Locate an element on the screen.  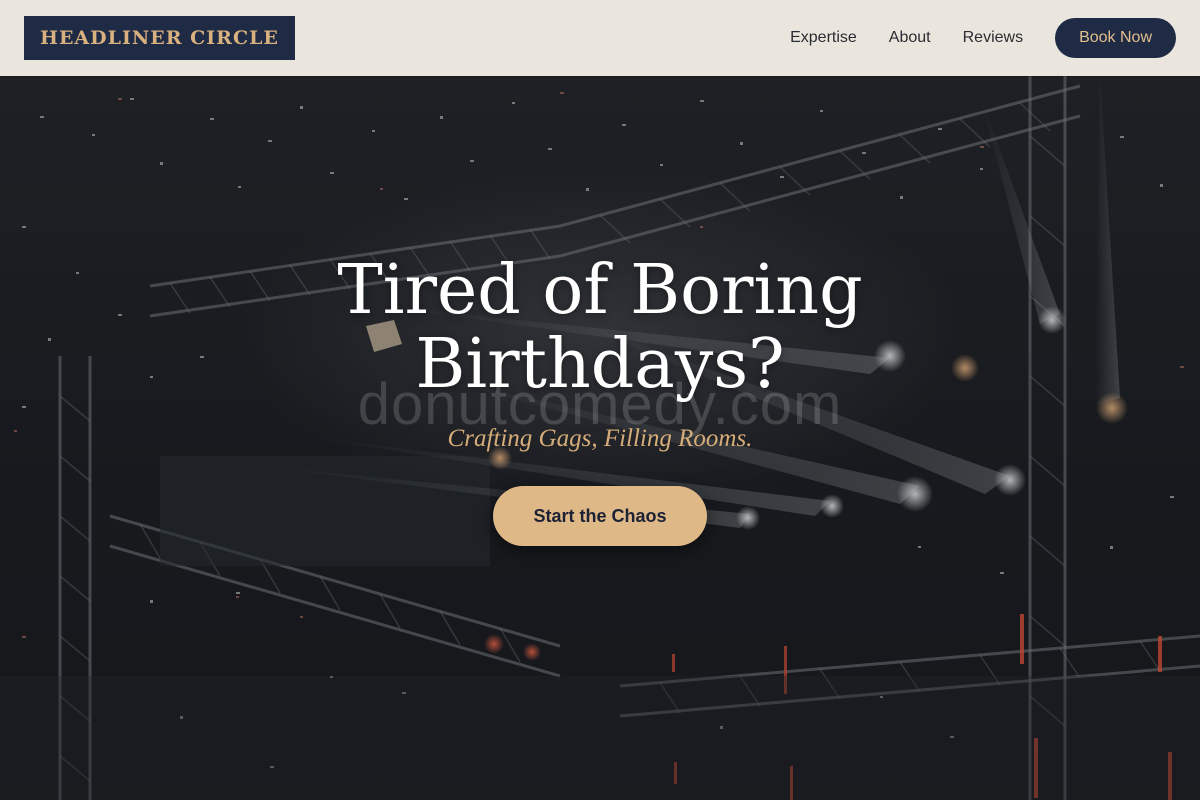
book-now-button: Book Now is located at coordinates (1115, 38).